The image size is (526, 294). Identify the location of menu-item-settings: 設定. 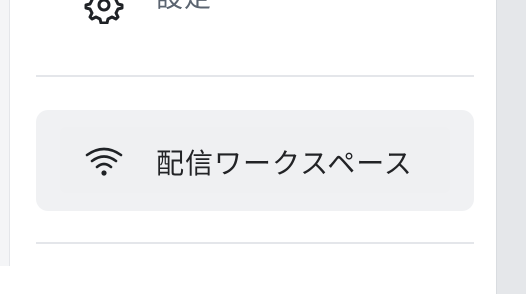
(255, 12).